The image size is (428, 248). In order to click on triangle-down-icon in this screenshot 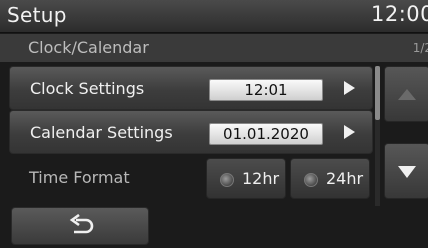, I will do `click(407, 172)`.